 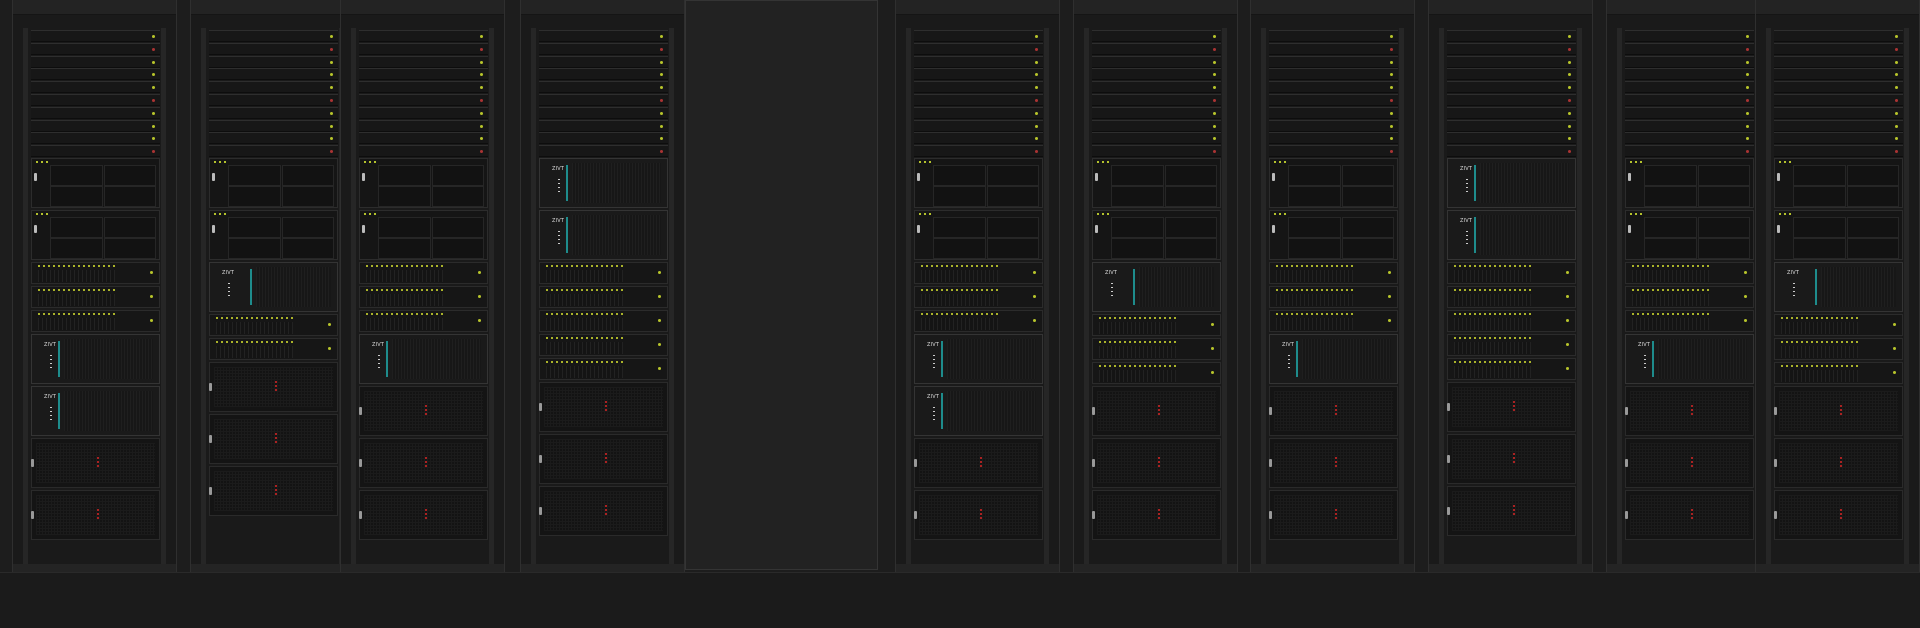 I want to click on rack-bottom-frame, so click(x=422, y=568).